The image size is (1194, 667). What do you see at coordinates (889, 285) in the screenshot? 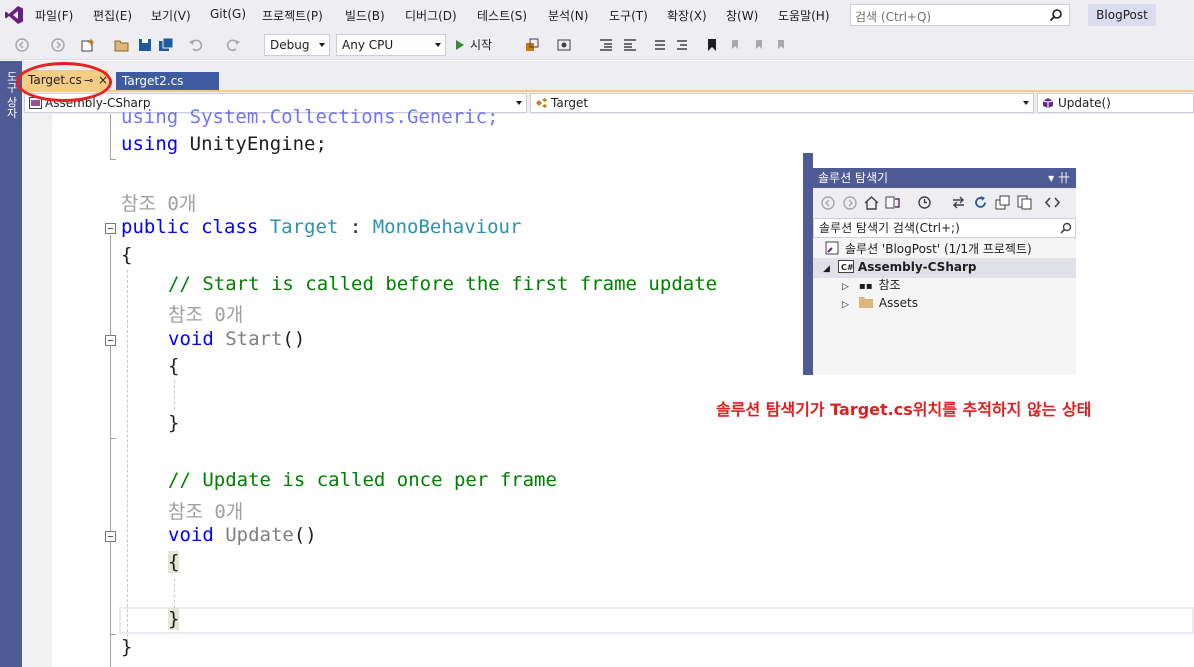
I see `references-label: 참조` at bounding box center [889, 285].